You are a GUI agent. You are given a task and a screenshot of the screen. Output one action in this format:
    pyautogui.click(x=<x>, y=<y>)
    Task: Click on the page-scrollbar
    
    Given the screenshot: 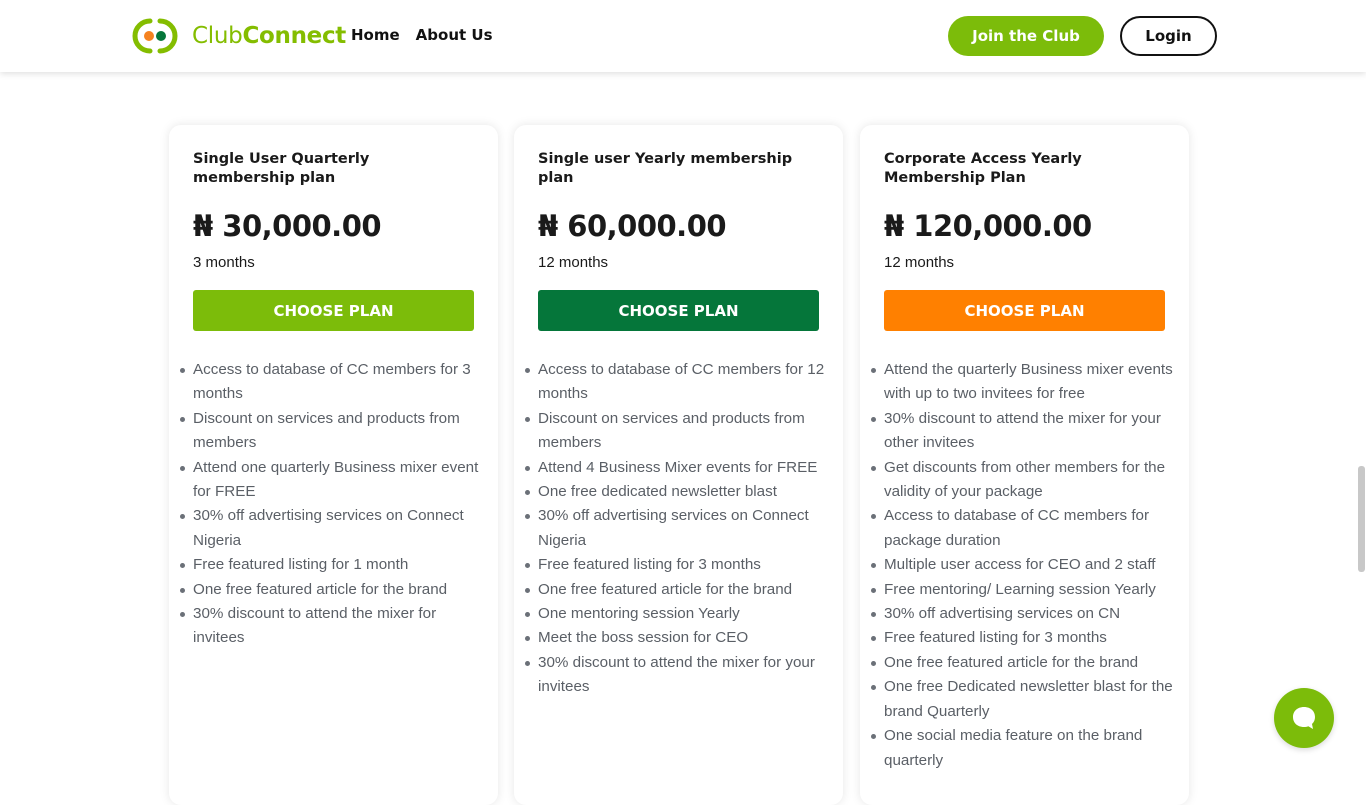 What is the action you would take?
    pyautogui.click(x=1361, y=420)
    